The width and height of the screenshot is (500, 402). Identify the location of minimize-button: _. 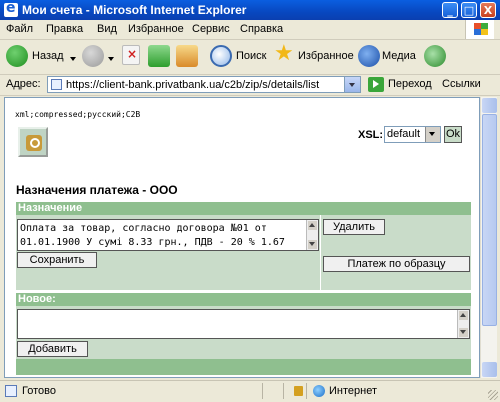
(450, 10).